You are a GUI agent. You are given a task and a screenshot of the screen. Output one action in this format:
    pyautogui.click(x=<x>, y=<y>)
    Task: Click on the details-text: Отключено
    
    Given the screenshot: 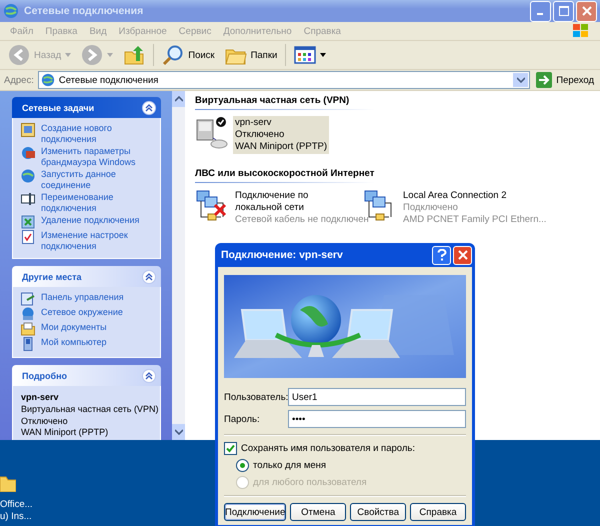 What is the action you would take?
    pyautogui.click(x=45, y=421)
    